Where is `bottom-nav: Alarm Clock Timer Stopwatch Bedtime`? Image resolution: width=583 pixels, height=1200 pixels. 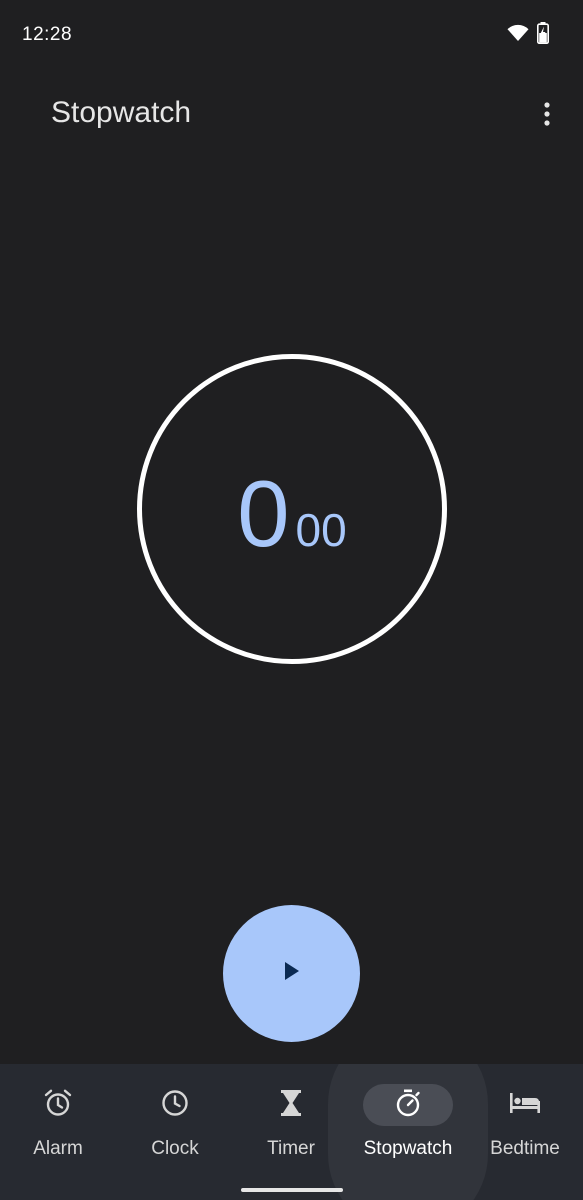
bottom-nav: Alarm Clock Timer Stopwatch Bedtime is located at coordinates (291, 1132).